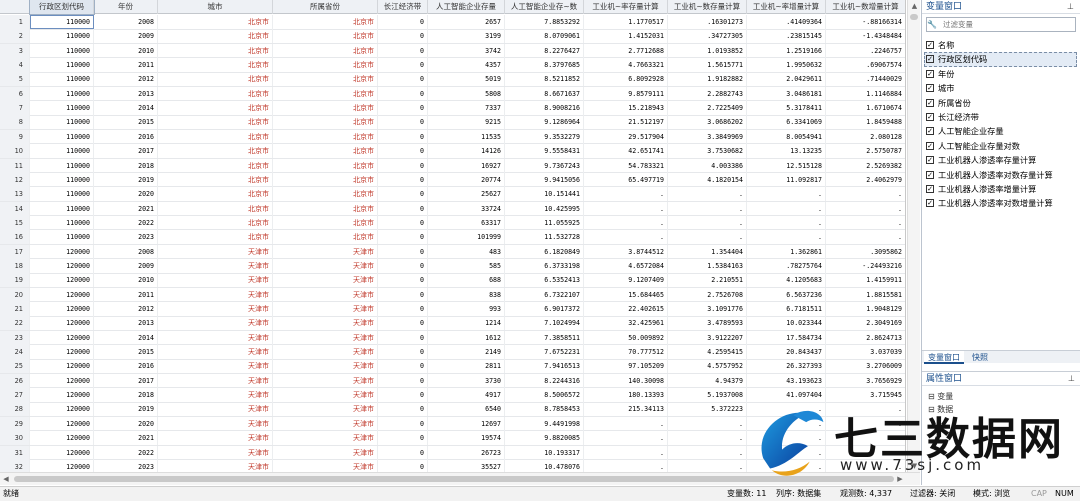  I want to click on table-cell: 180.13393, so click(626, 395).